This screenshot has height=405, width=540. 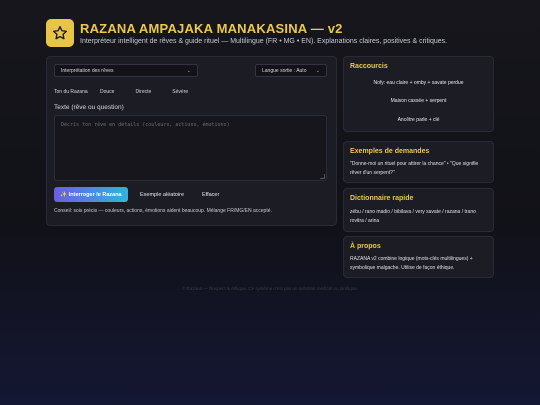 I want to click on page-title: RAZANA AMPAJAKA MANAKASINA — v2, so click(x=211, y=28).